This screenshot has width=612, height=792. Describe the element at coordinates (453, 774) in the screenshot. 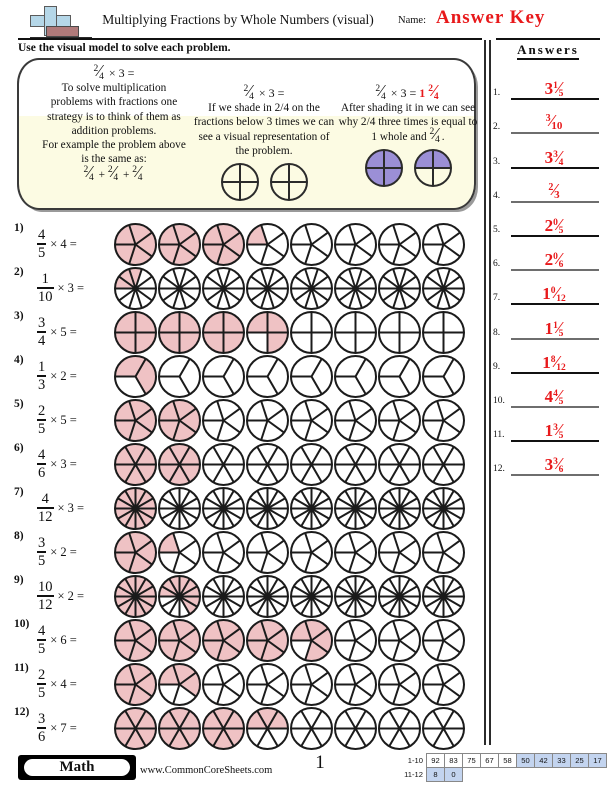

I see `score-cell: 0` at that location.